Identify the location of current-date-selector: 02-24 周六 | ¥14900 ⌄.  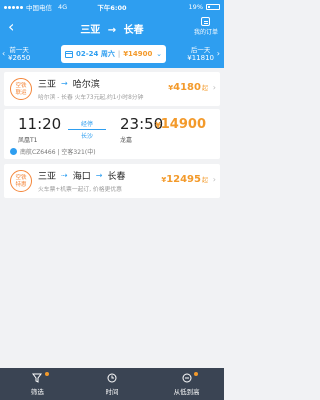
(113, 54).